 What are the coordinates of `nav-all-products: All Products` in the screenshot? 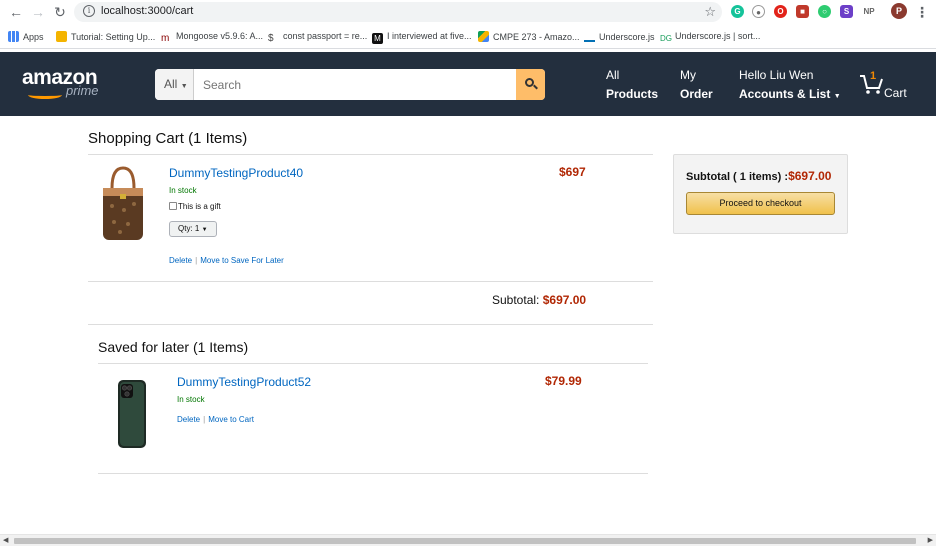 It's located at (632, 85).